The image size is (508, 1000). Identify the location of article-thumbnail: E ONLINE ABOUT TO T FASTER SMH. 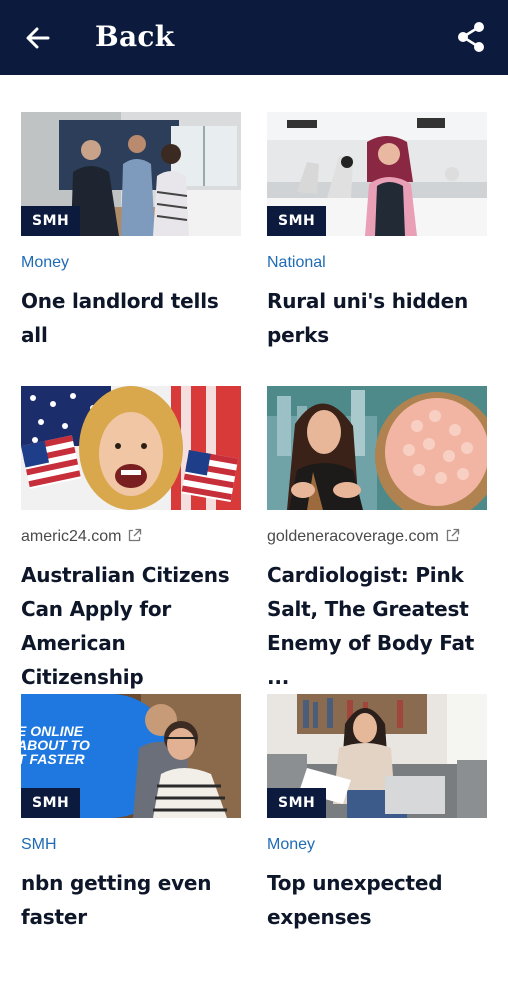
(131, 756).